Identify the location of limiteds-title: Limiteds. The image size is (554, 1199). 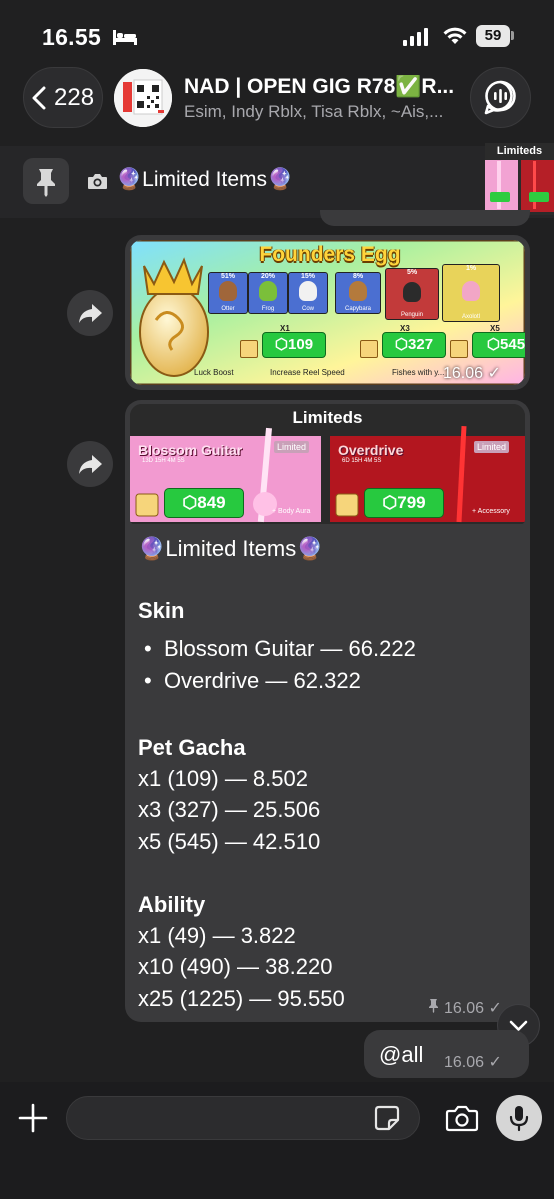
(327, 417).